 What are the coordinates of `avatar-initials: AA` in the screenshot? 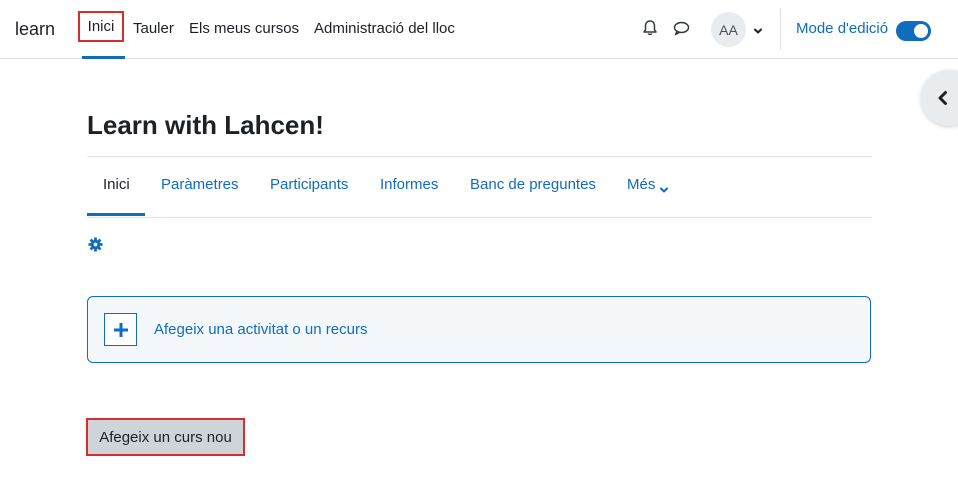 It's located at (728, 29).